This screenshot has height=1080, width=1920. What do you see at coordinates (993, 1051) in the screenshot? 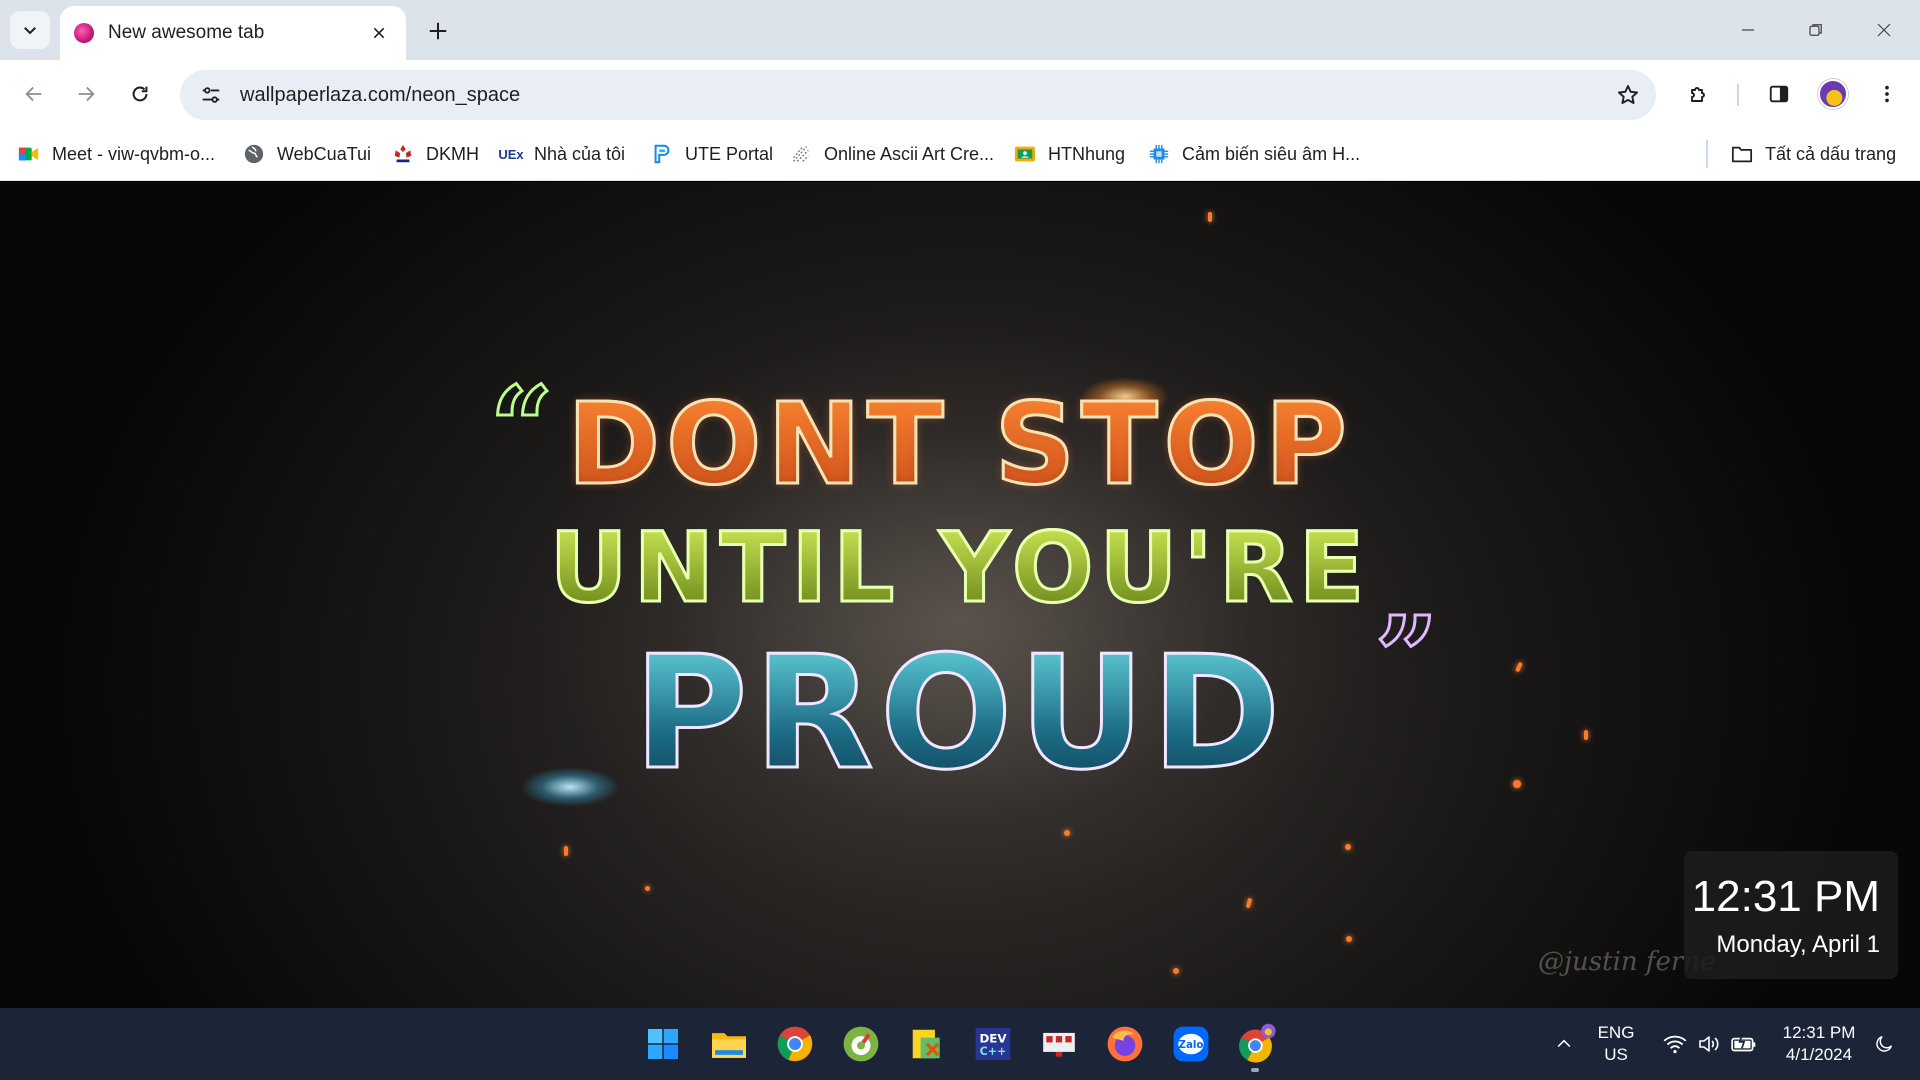
I see `svg-text: C++` at bounding box center [993, 1051].